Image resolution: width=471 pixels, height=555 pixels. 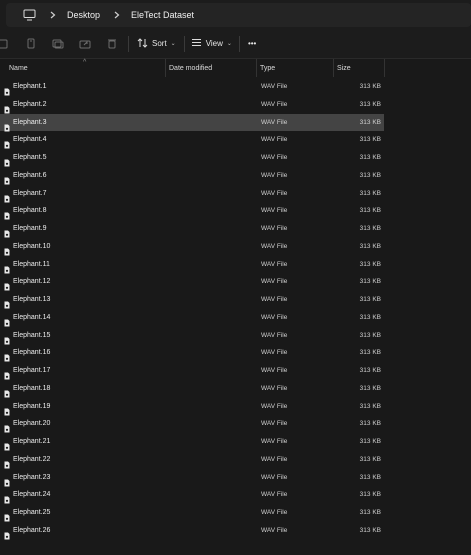 I want to click on file-row: Elephant.3 WAV File 313 KB, so click(x=192, y=122).